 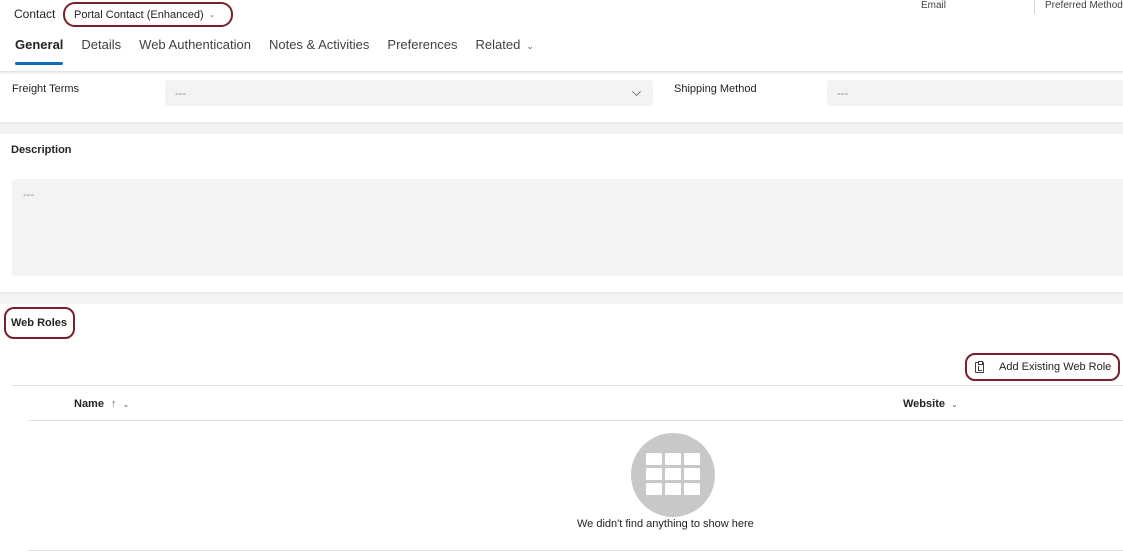 I want to click on shipping-method-value: ---, so click(x=842, y=94).